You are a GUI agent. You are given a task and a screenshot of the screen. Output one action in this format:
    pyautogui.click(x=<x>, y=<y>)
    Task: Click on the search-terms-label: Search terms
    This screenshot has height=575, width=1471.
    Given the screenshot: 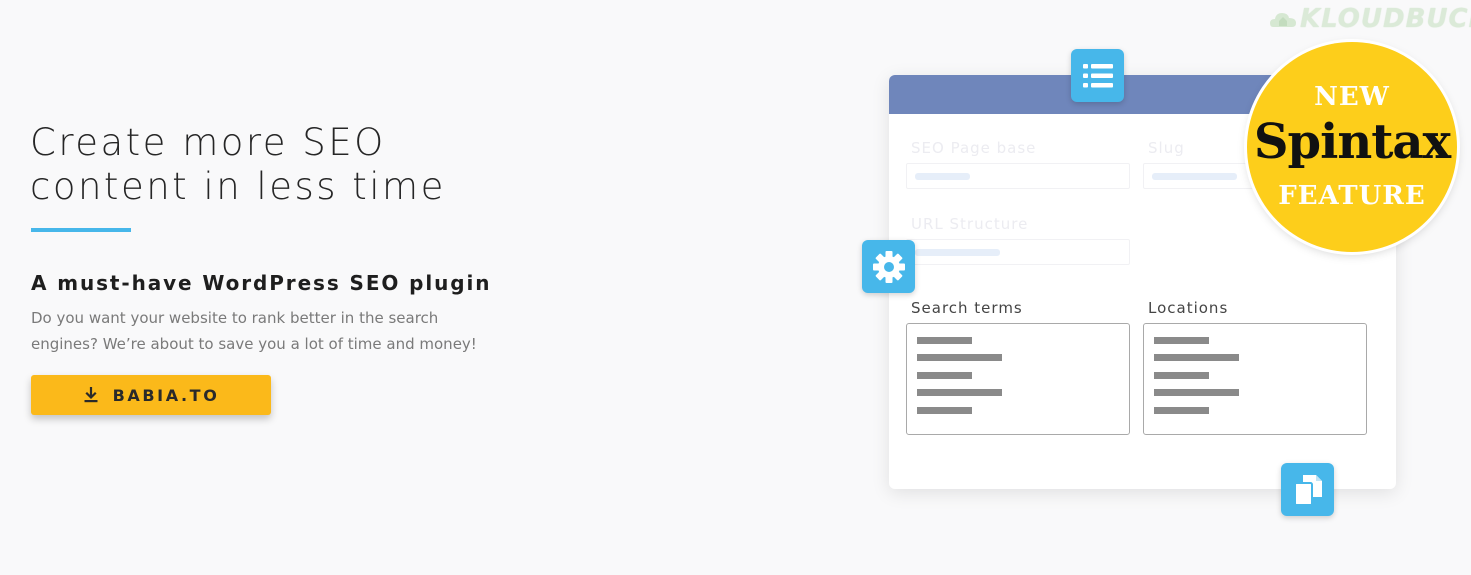 What is the action you would take?
    pyautogui.click(x=967, y=308)
    